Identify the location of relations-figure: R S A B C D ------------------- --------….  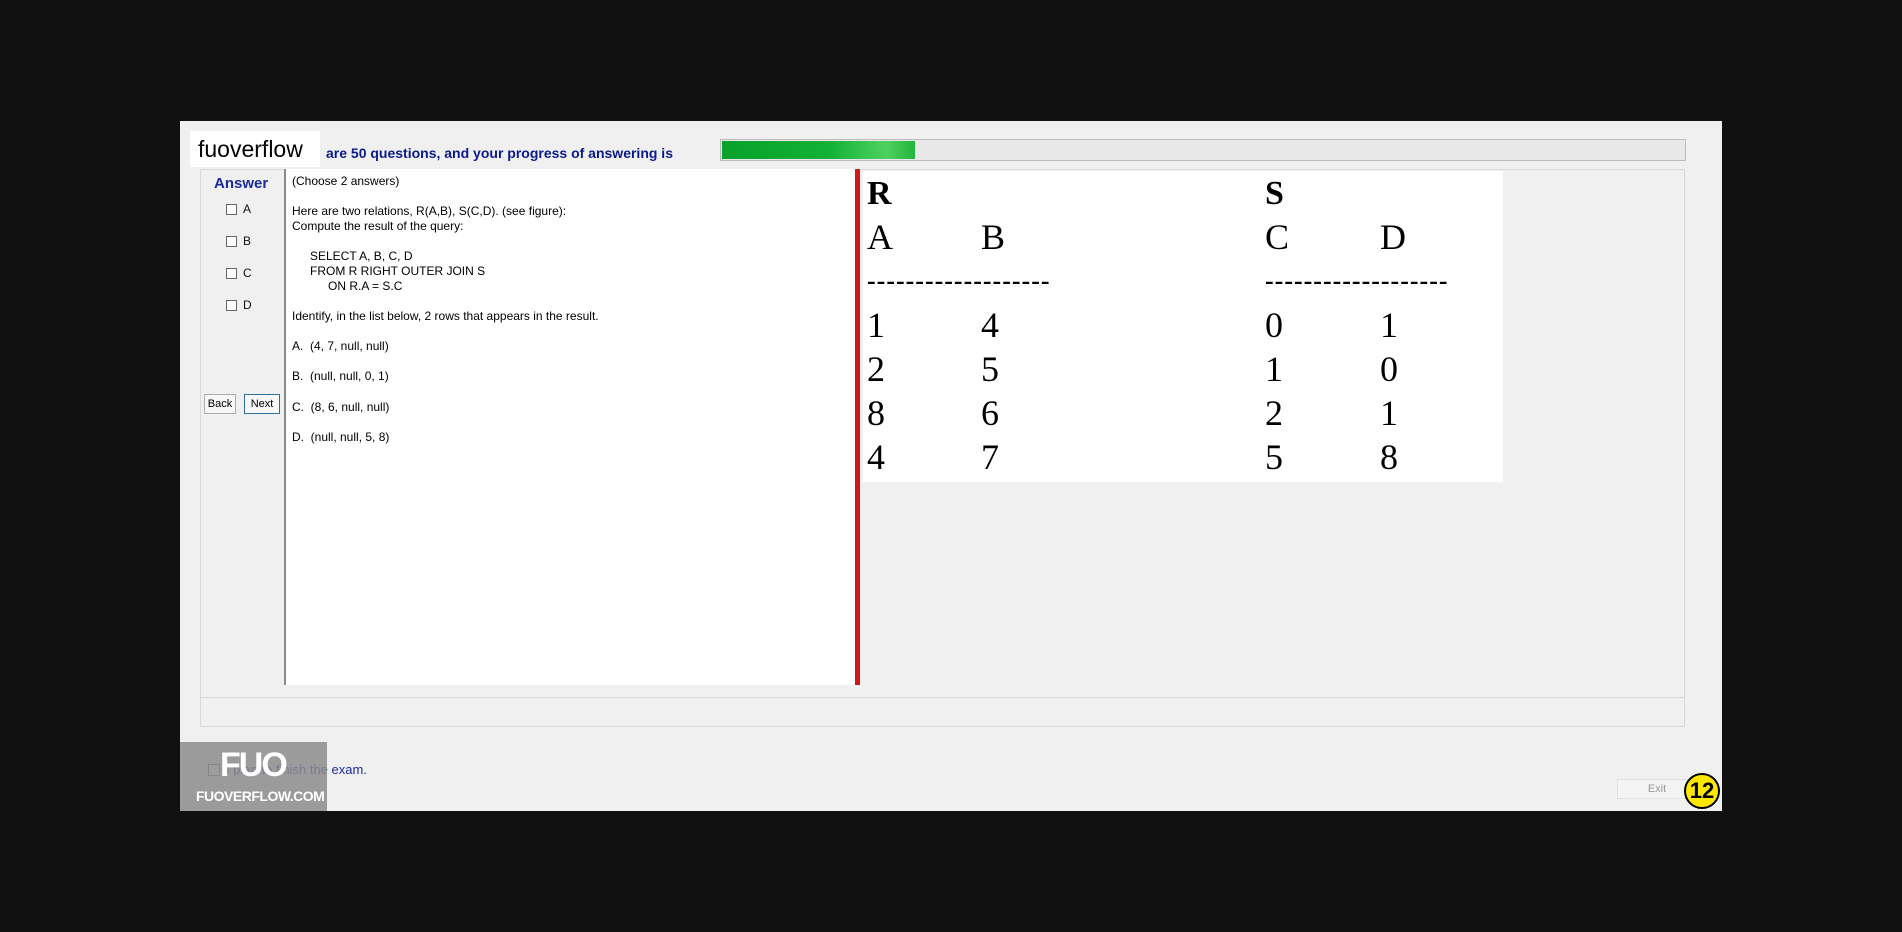
(1183, 326).